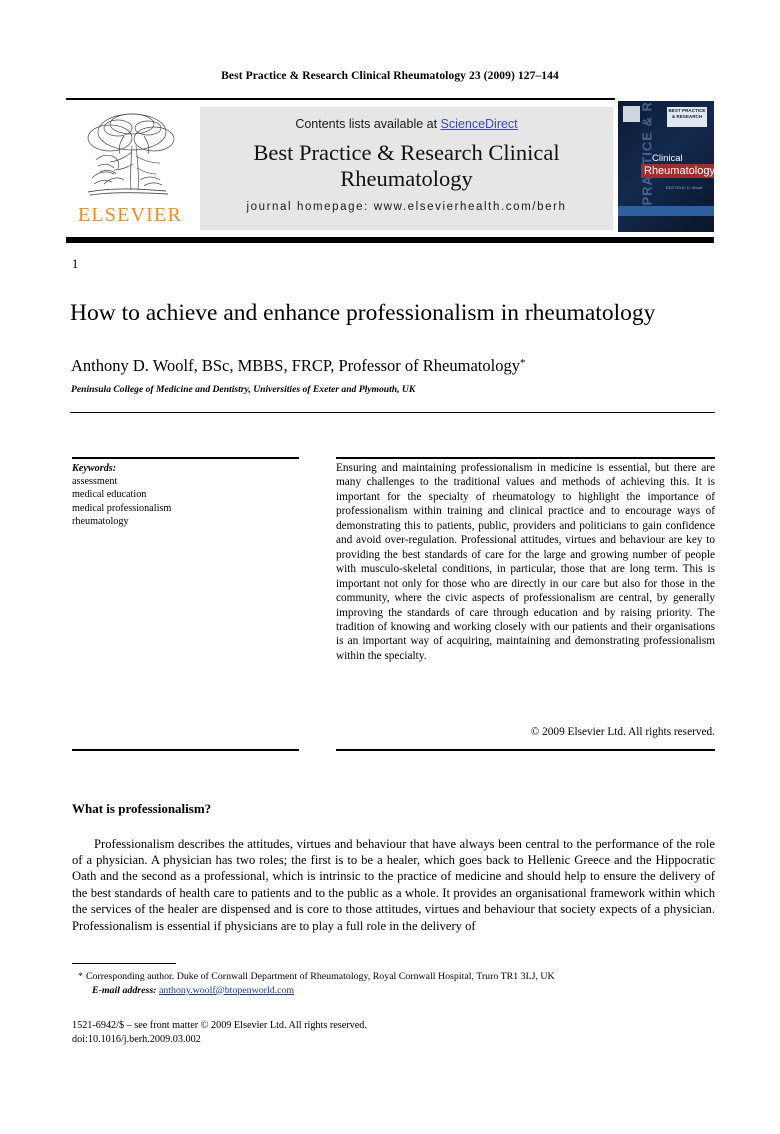 The width and height of the screenshot is (780, 1134). Describe the element at coordinates (142, 808) in the screenshot. I see `section-heading: What is professionalism?` at that location.